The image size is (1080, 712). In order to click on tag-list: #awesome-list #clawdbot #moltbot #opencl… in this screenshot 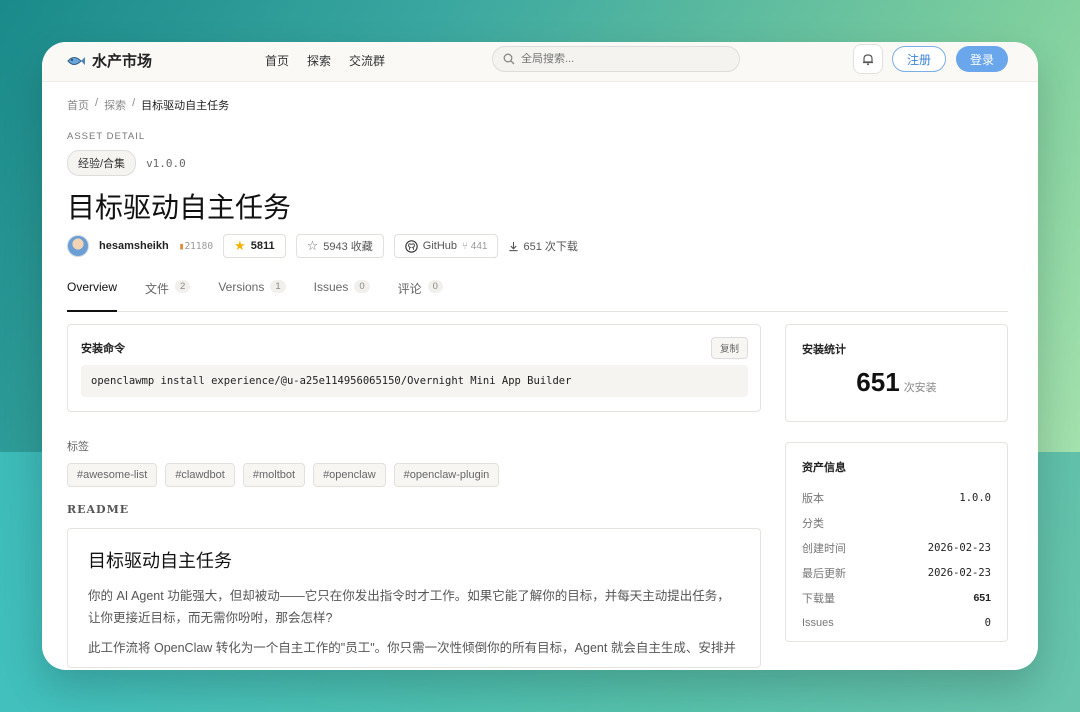, I will do `click(414, 475)`.